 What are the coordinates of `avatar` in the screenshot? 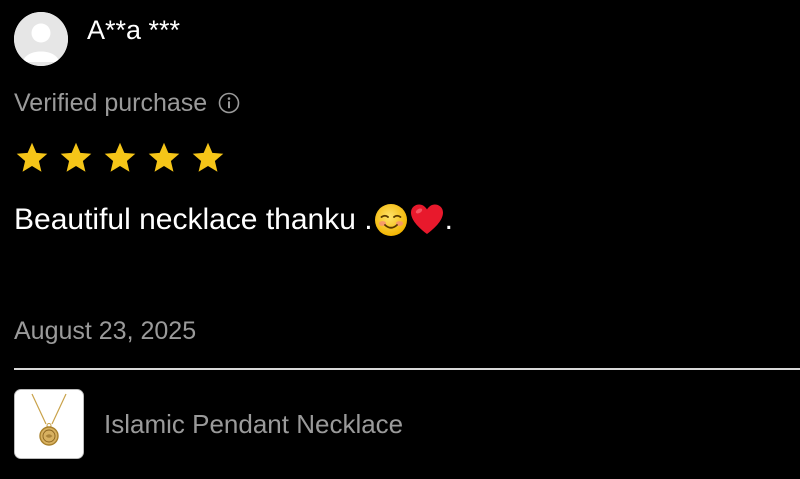 It's located at (41, 39).